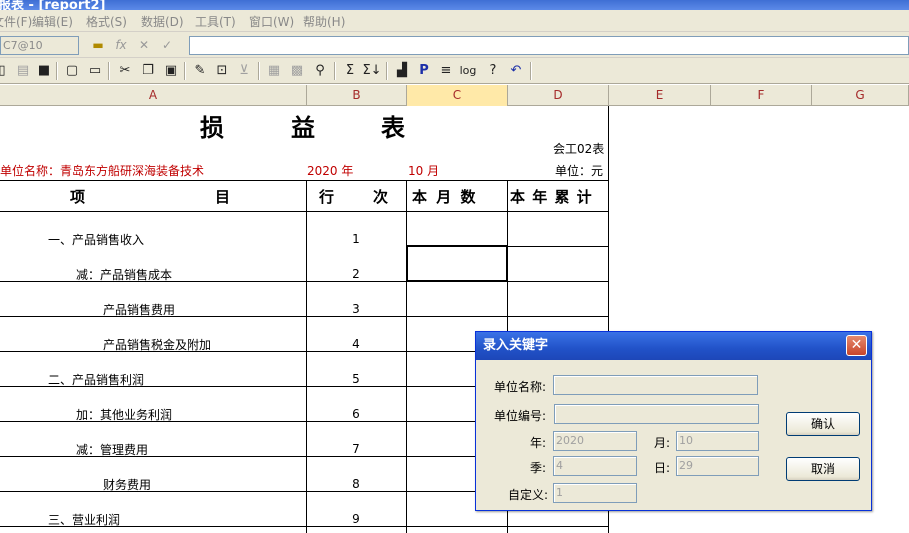 The image size is (909, 533). What do you see at coordinates (516, 71) in the screenshot?
I see `undo-icon: ↶` at bounding box center [516, 71].